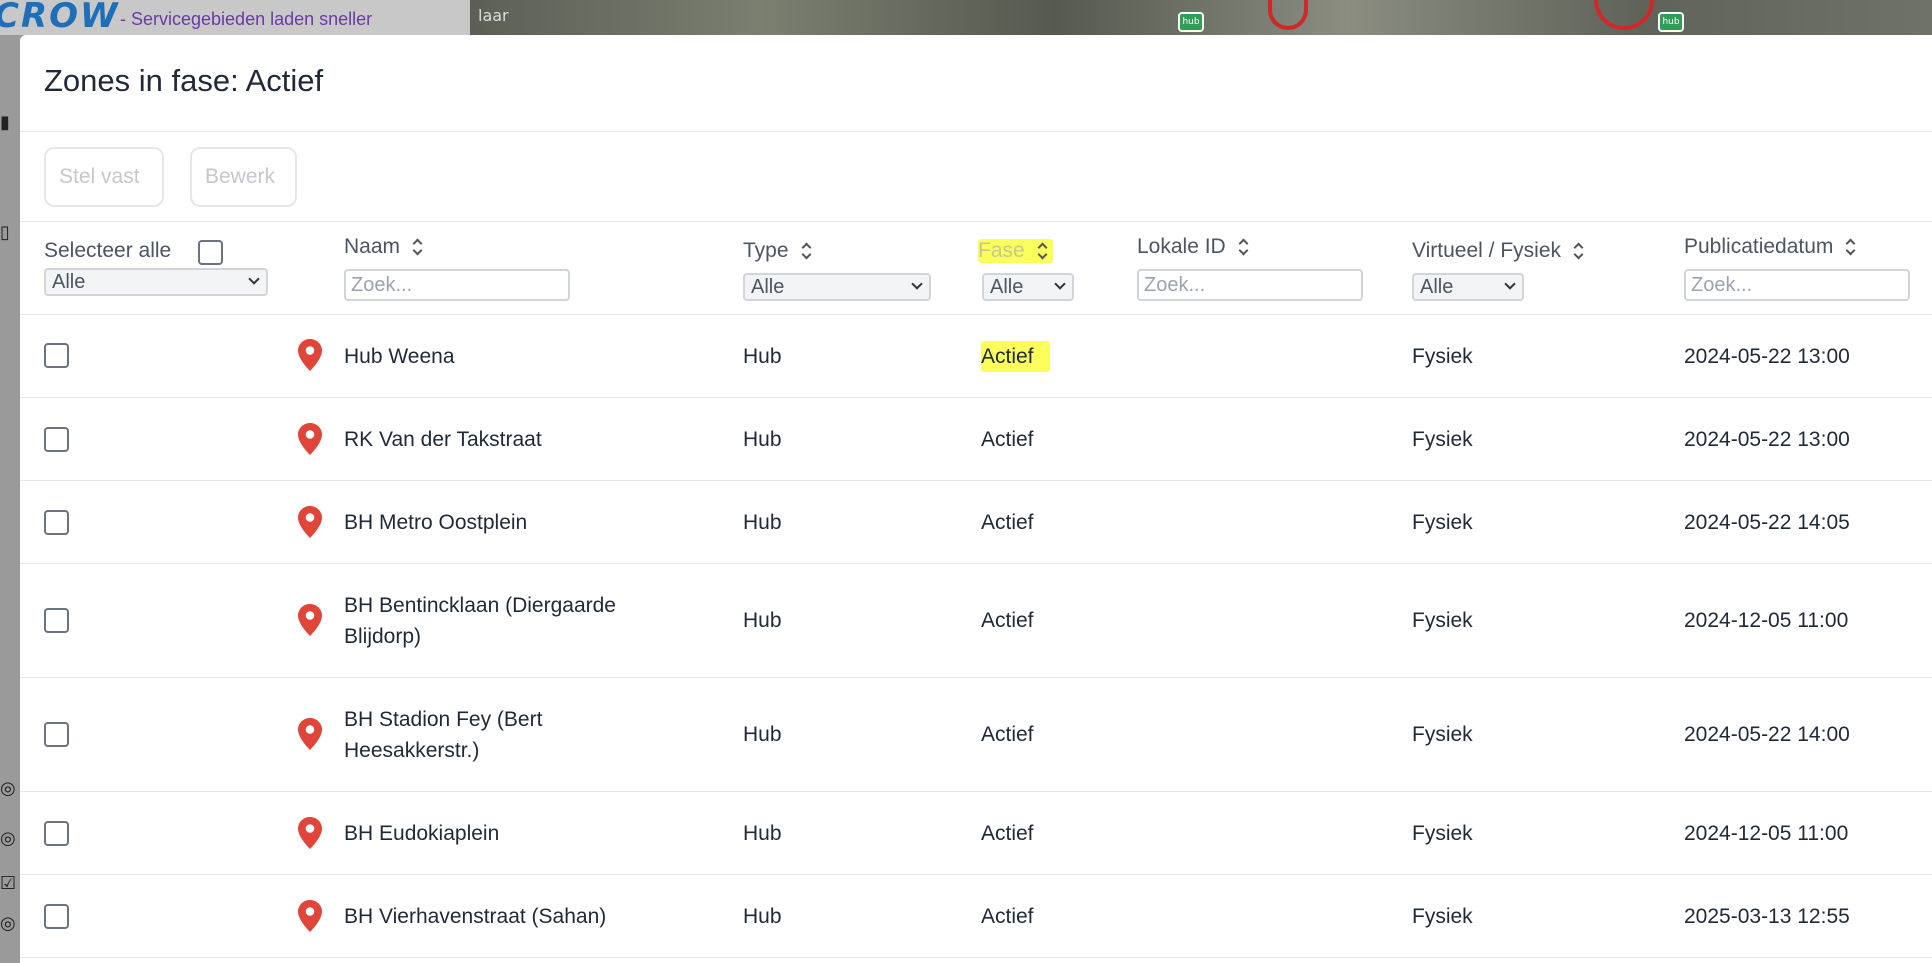 This screenshot has width=1932, height=963. What do you see at coordinates (766, 250) in the screenshot?
I see `header-type-label: Type` at bounding box center [766, 250].